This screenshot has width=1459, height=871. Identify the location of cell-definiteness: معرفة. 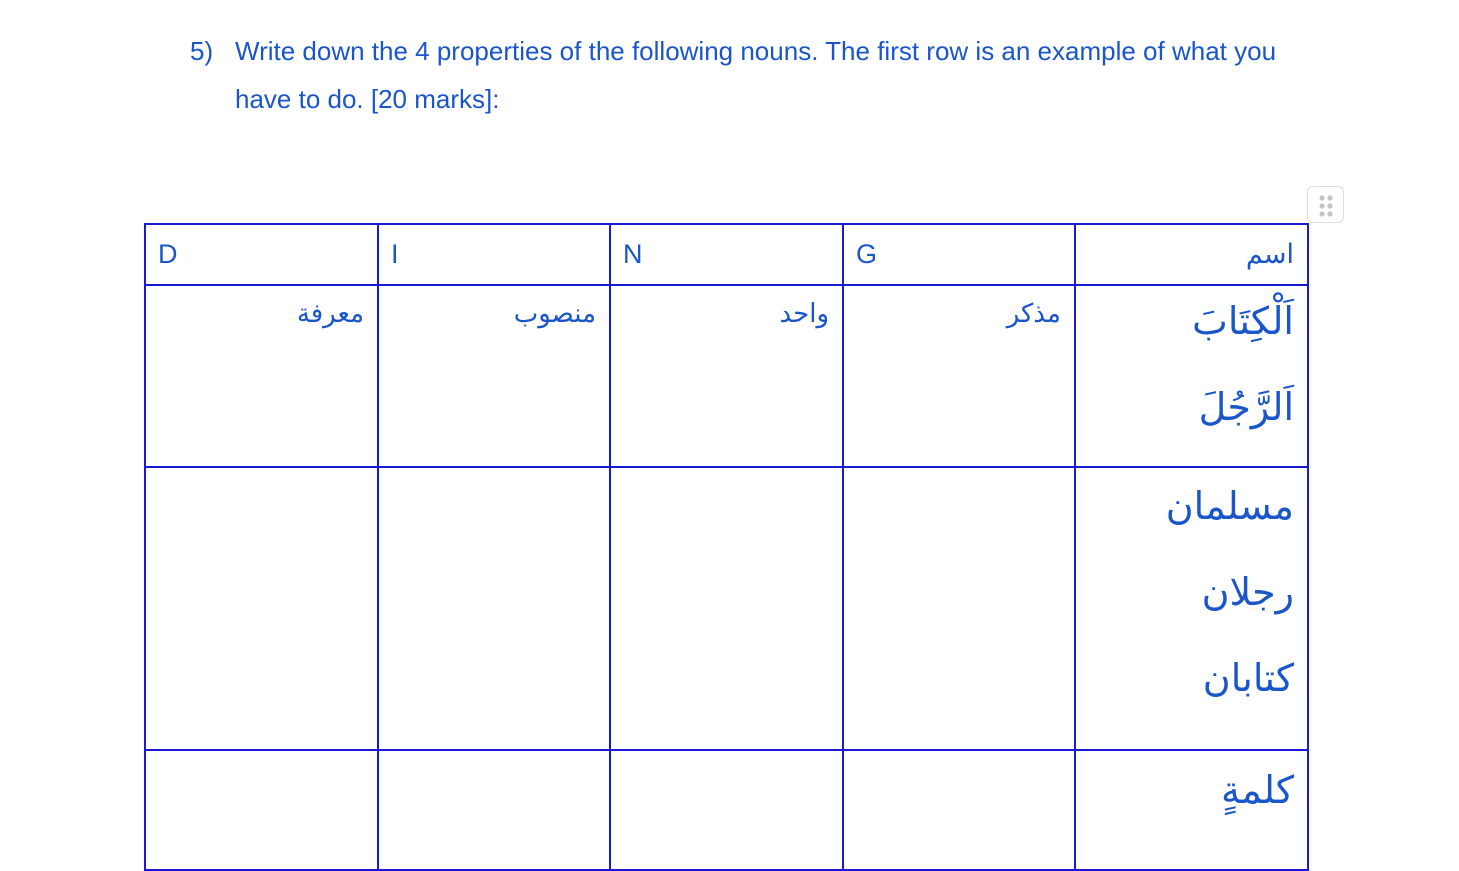
(261, 376).